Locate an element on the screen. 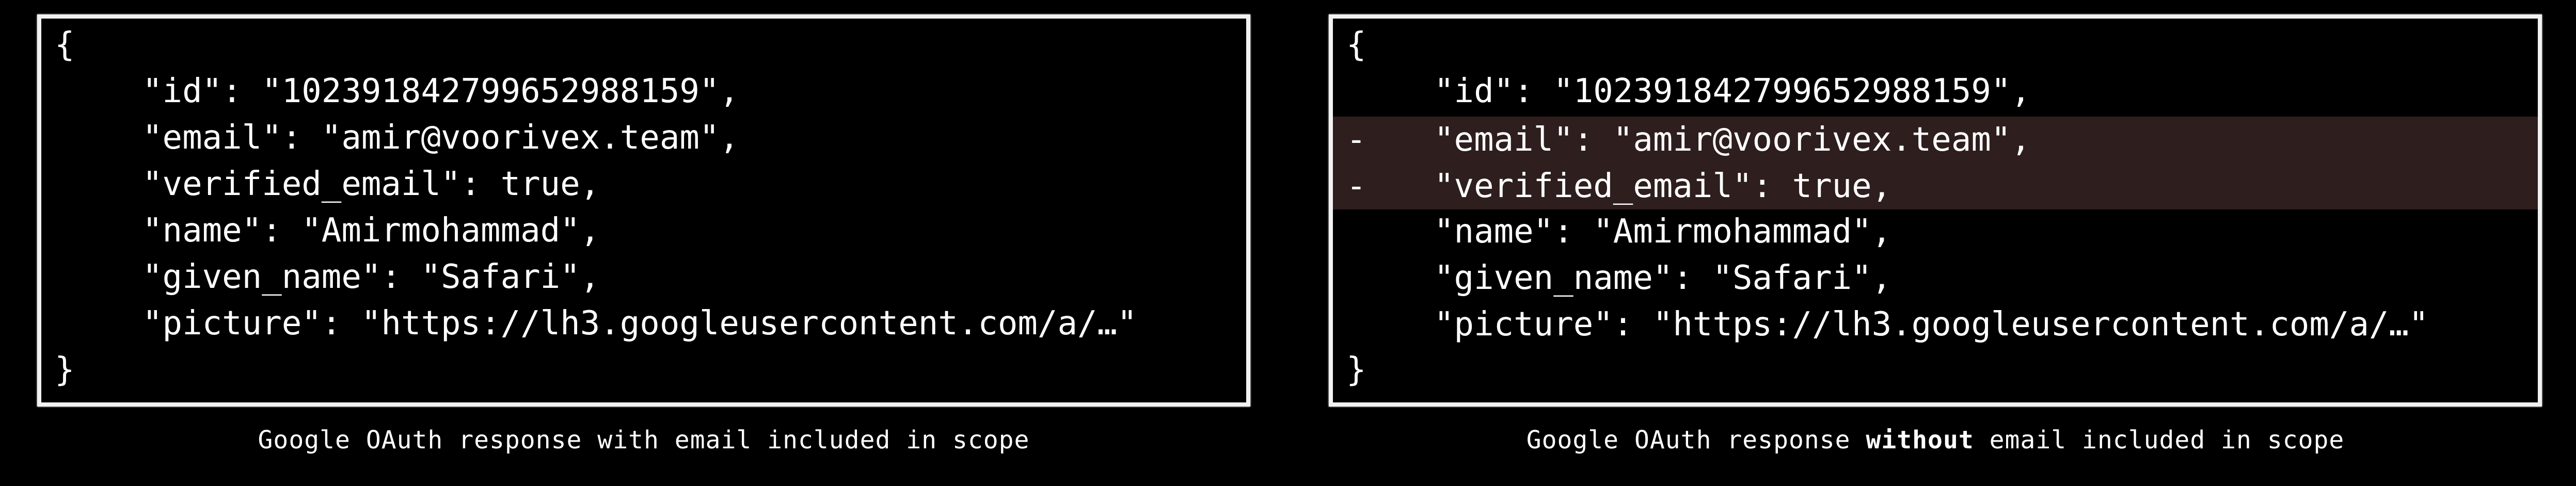 The image size is (2576, 486). json-line-removed: - "email": "amir@voorivex.team", is located at coordinates (1935, 140).